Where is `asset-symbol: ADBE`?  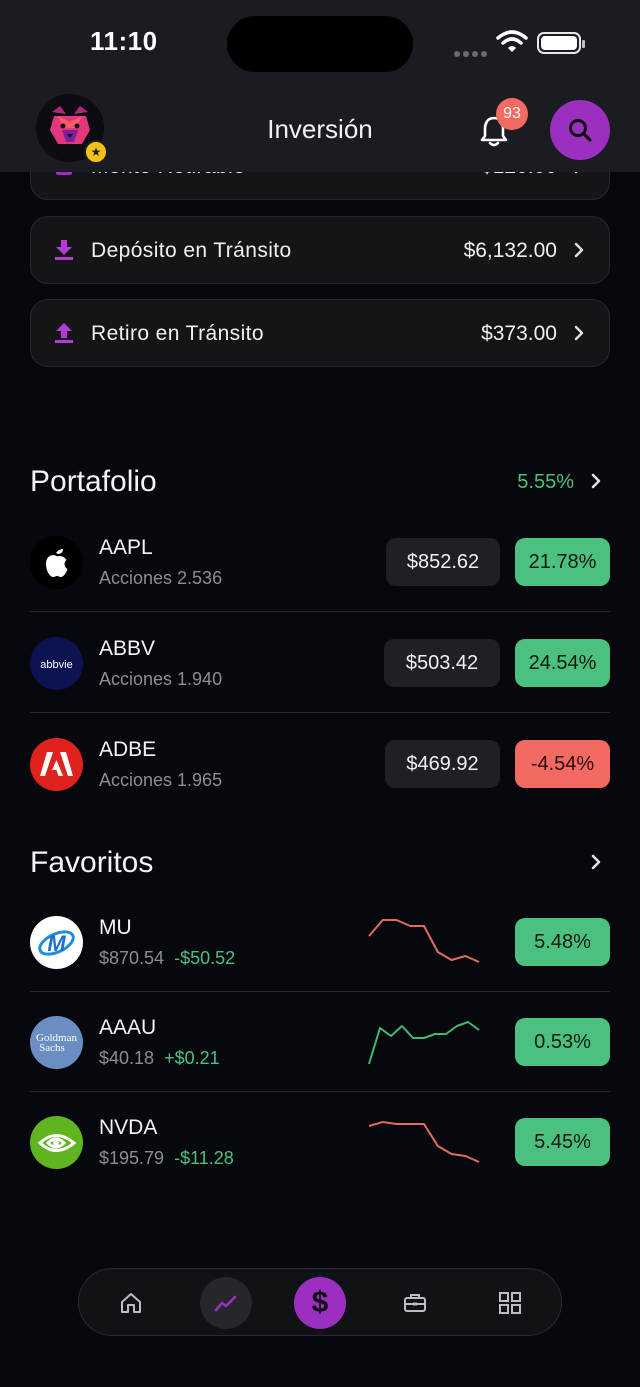 asset-symbol: ADBE is located at coordinates (128, 749).